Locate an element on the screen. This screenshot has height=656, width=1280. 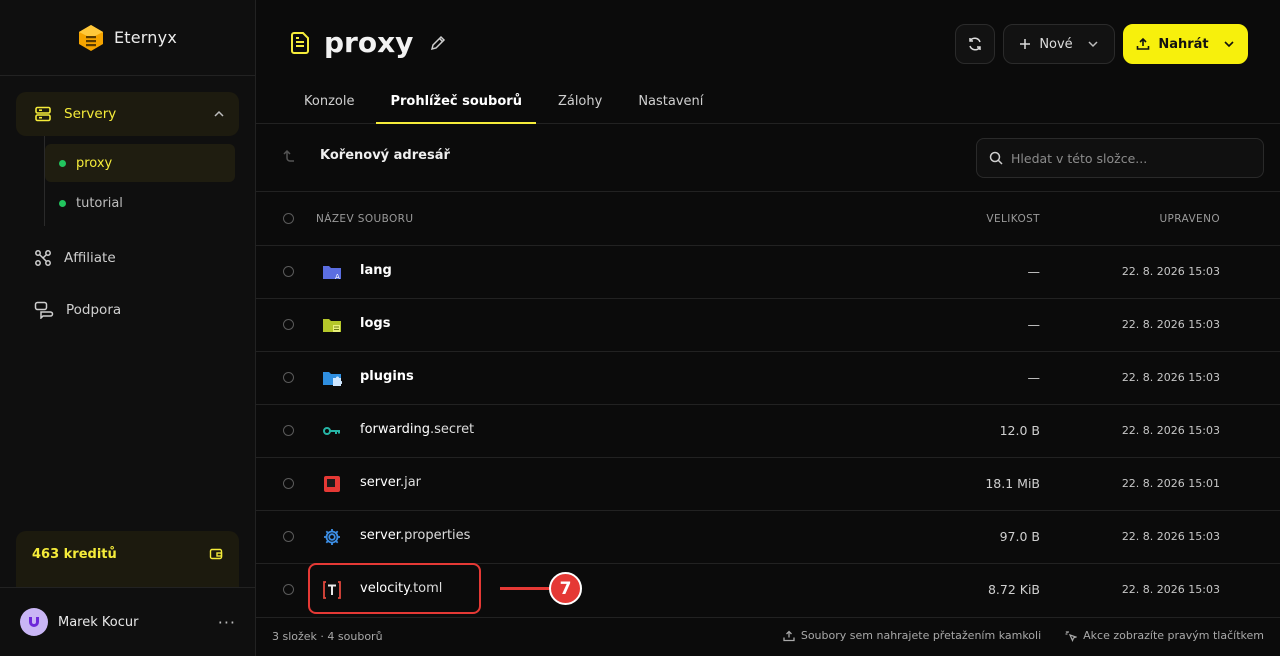
table-row: logs — 22. 8. 2026 15:03 is located at coordinates (768, 325).